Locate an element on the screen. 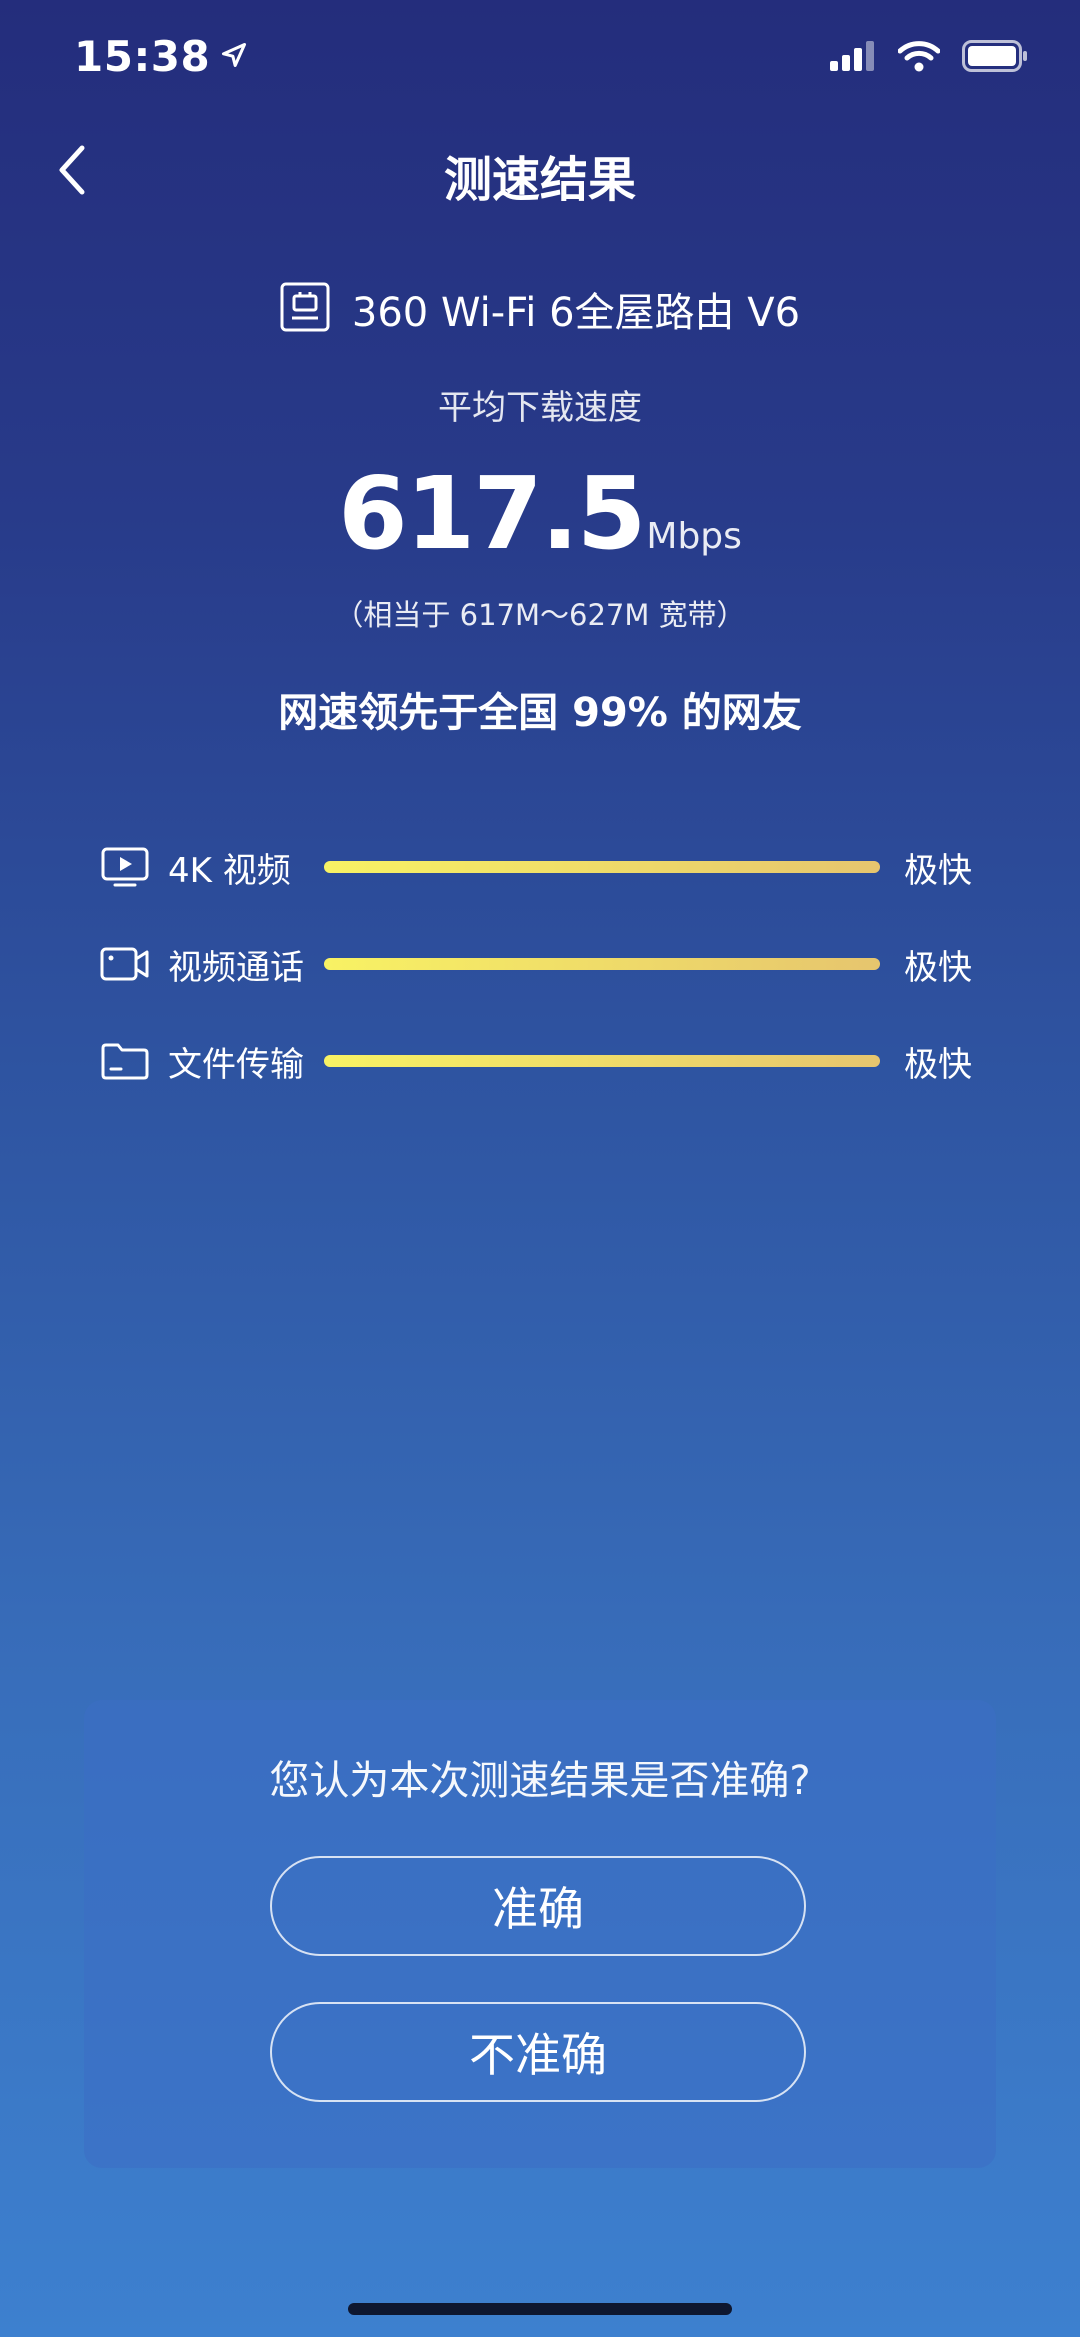  tv-icon is located at coordinates (125, 867).